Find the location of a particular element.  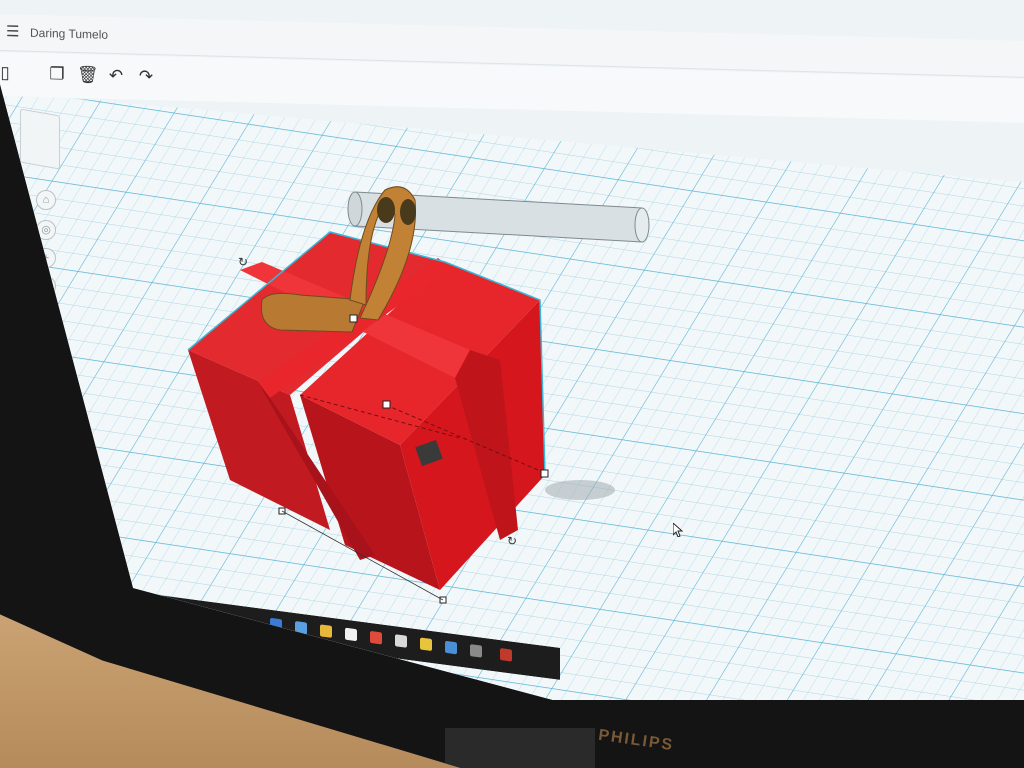

fit-view-icon: ◎ is located at coordinates (46, 230).